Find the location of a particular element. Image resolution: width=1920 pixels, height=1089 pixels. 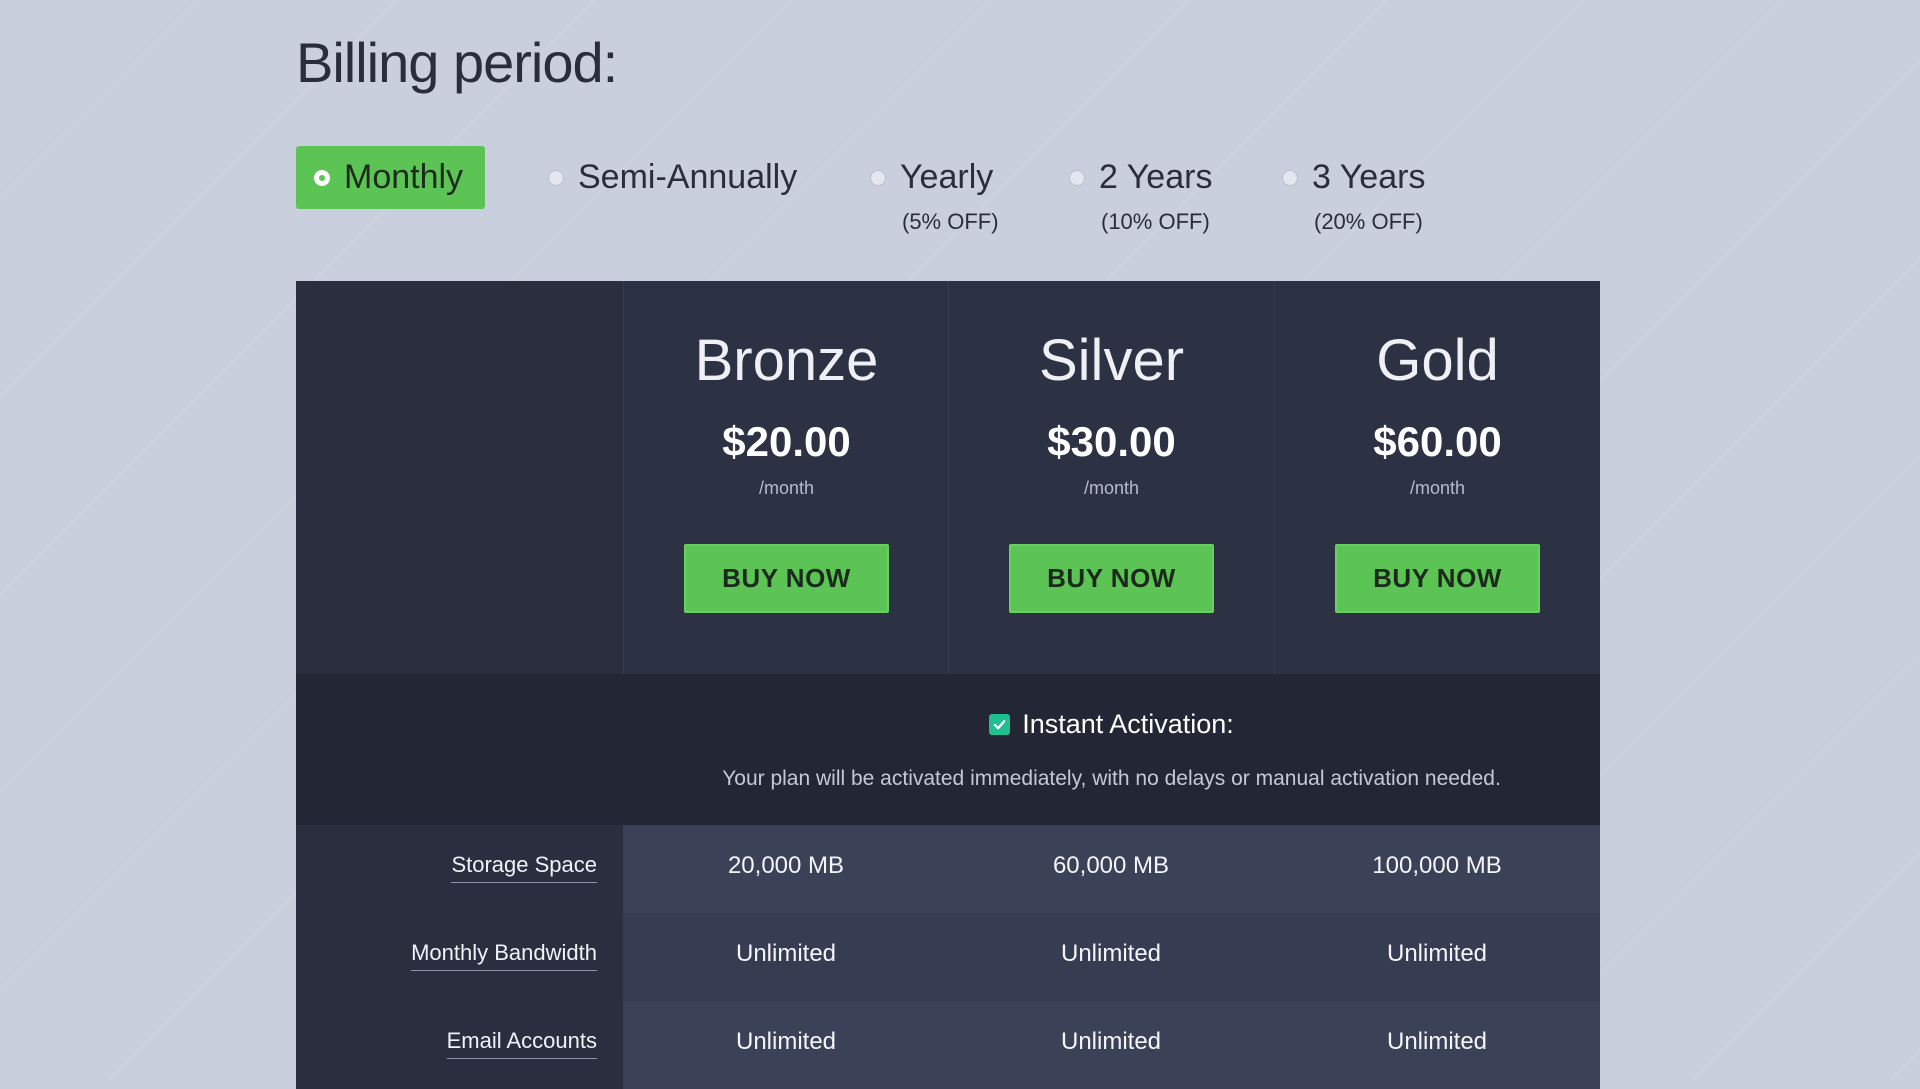

period-option-monthly: Monthly is located at coordinates (391, 177).